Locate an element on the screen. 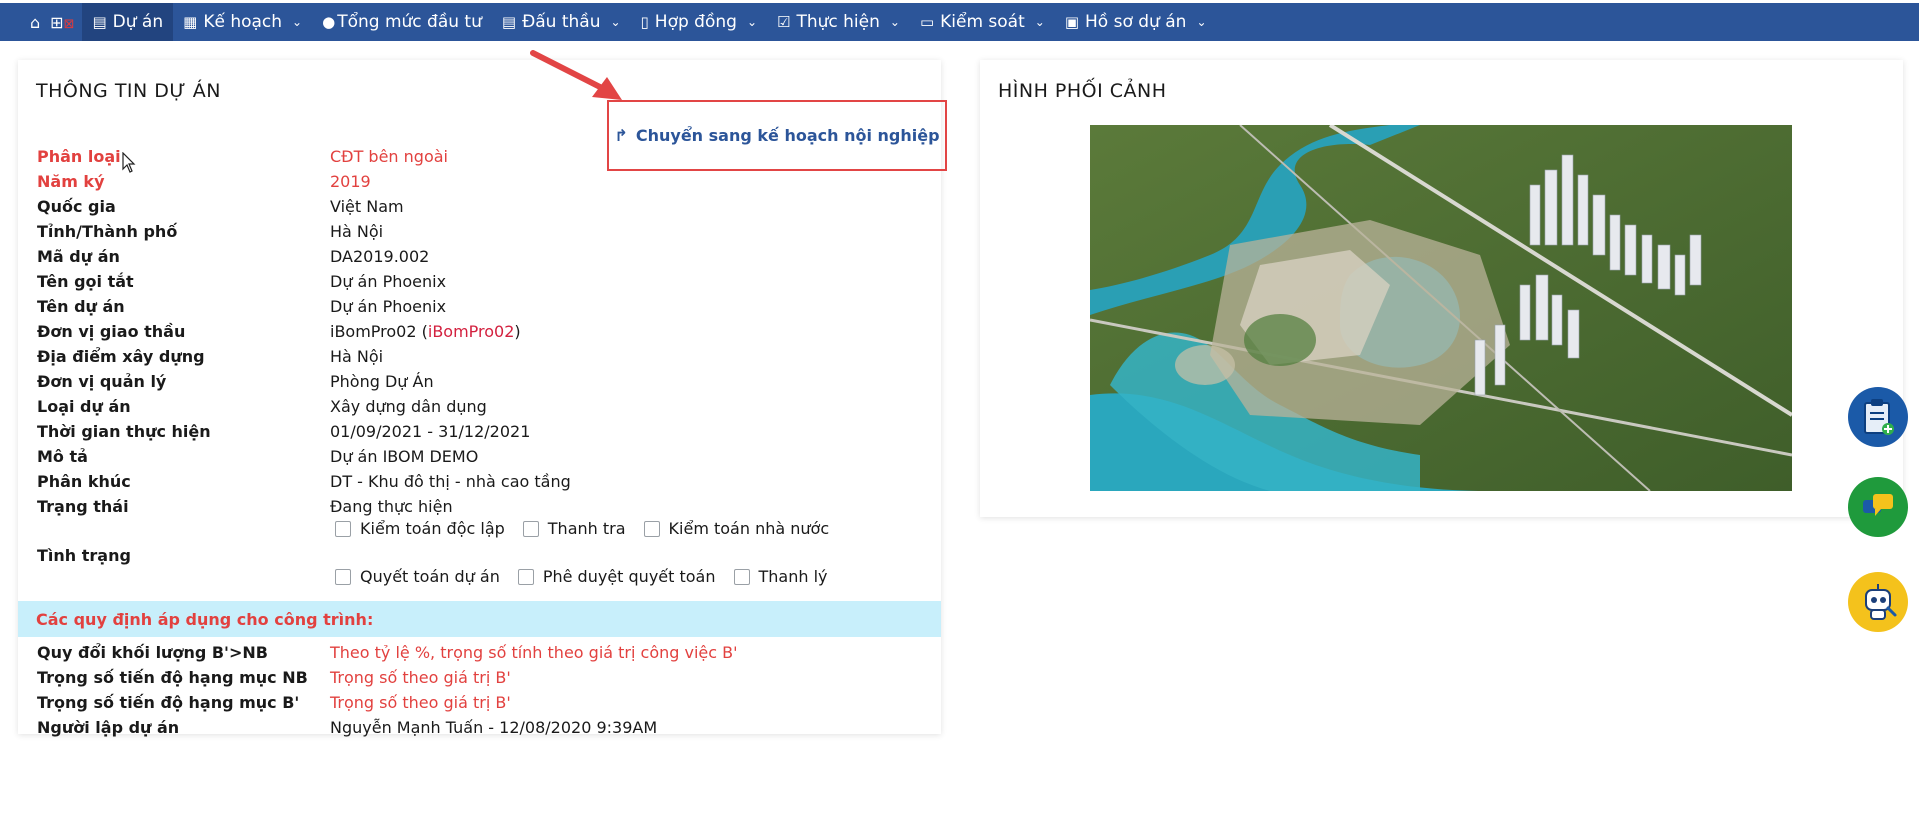  field-value: Phòng Dự Án is located at coordinates (382, 381).